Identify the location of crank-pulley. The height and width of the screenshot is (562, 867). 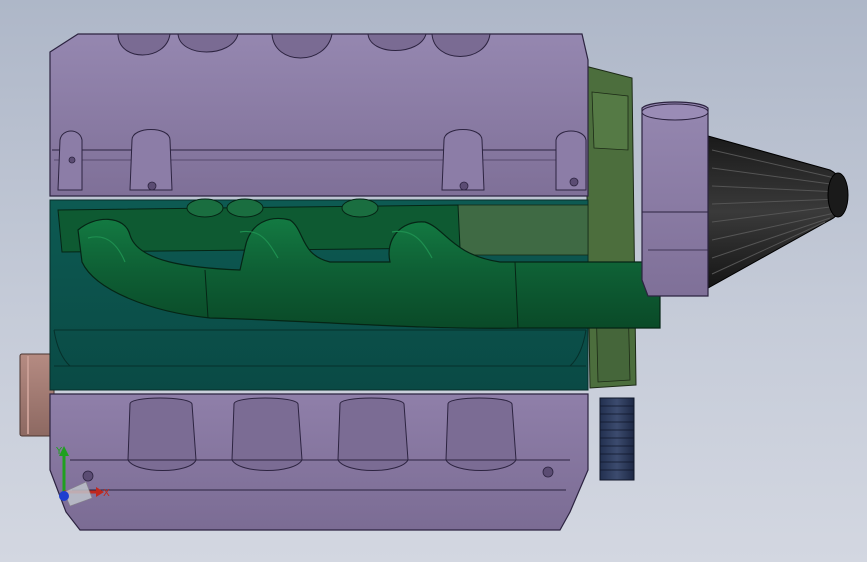
(37, 395).